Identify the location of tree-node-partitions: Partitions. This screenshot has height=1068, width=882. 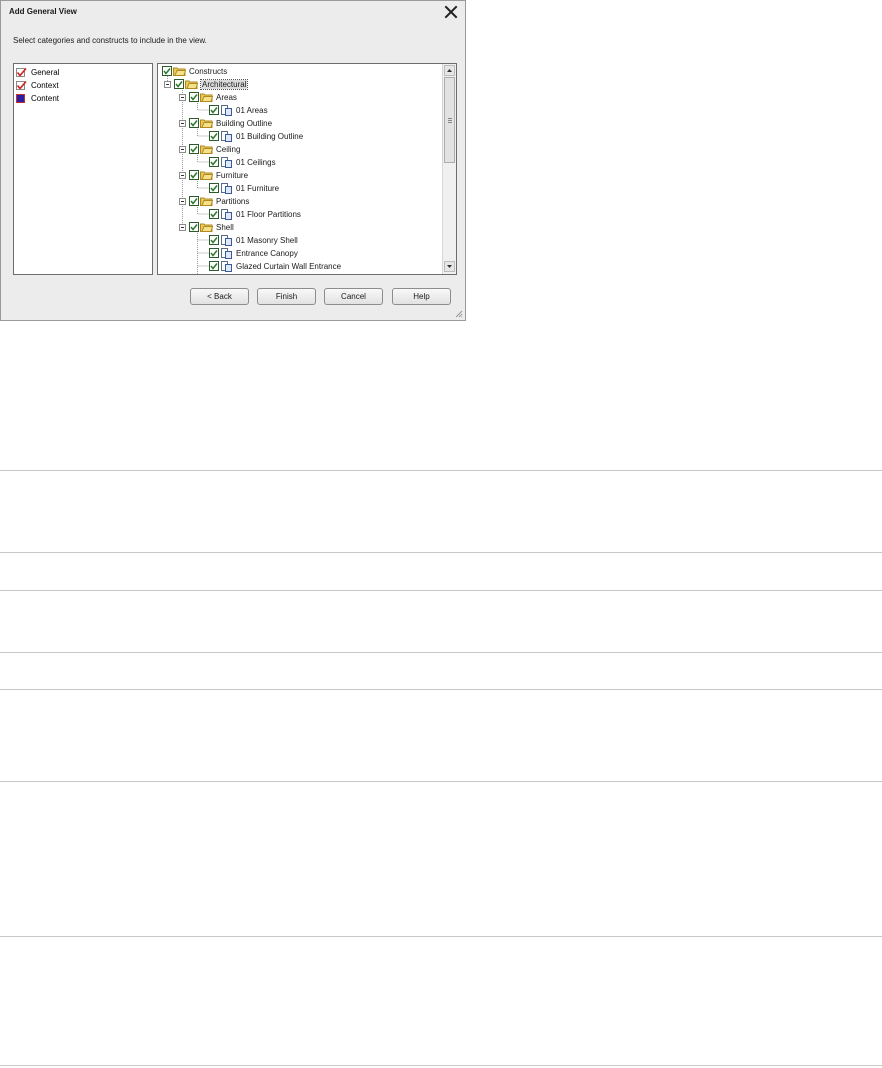
(214, 201).